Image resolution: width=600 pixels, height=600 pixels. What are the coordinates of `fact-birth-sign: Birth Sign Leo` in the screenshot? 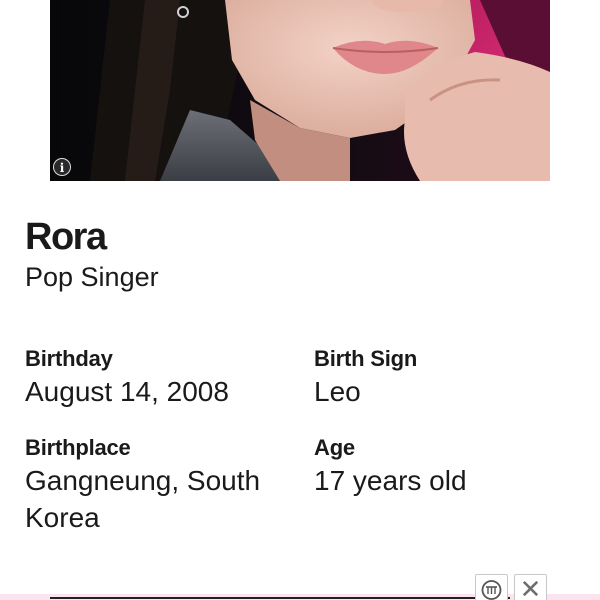 It's located at (449, 378).